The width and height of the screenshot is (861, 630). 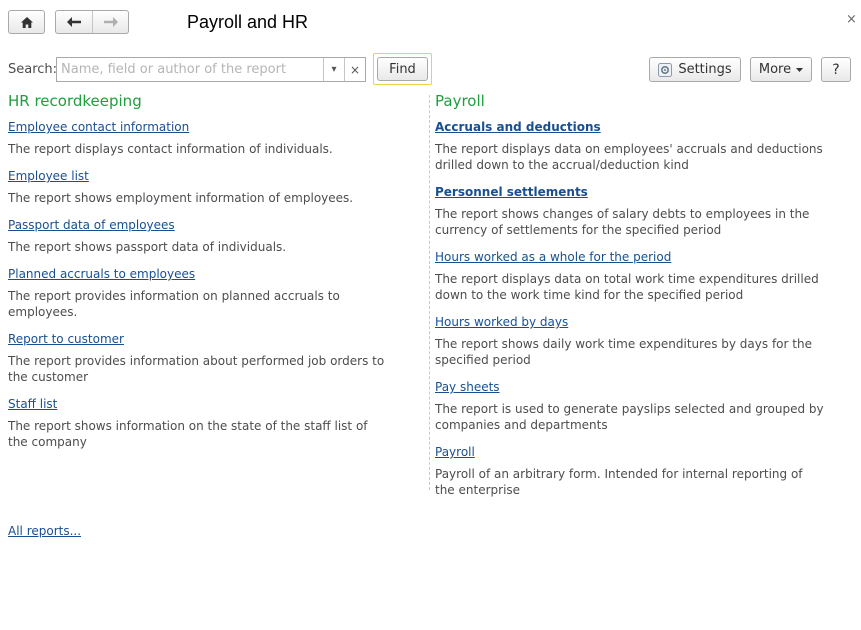 I want to click on report-link: Payroll, so click(x=455, y=453).